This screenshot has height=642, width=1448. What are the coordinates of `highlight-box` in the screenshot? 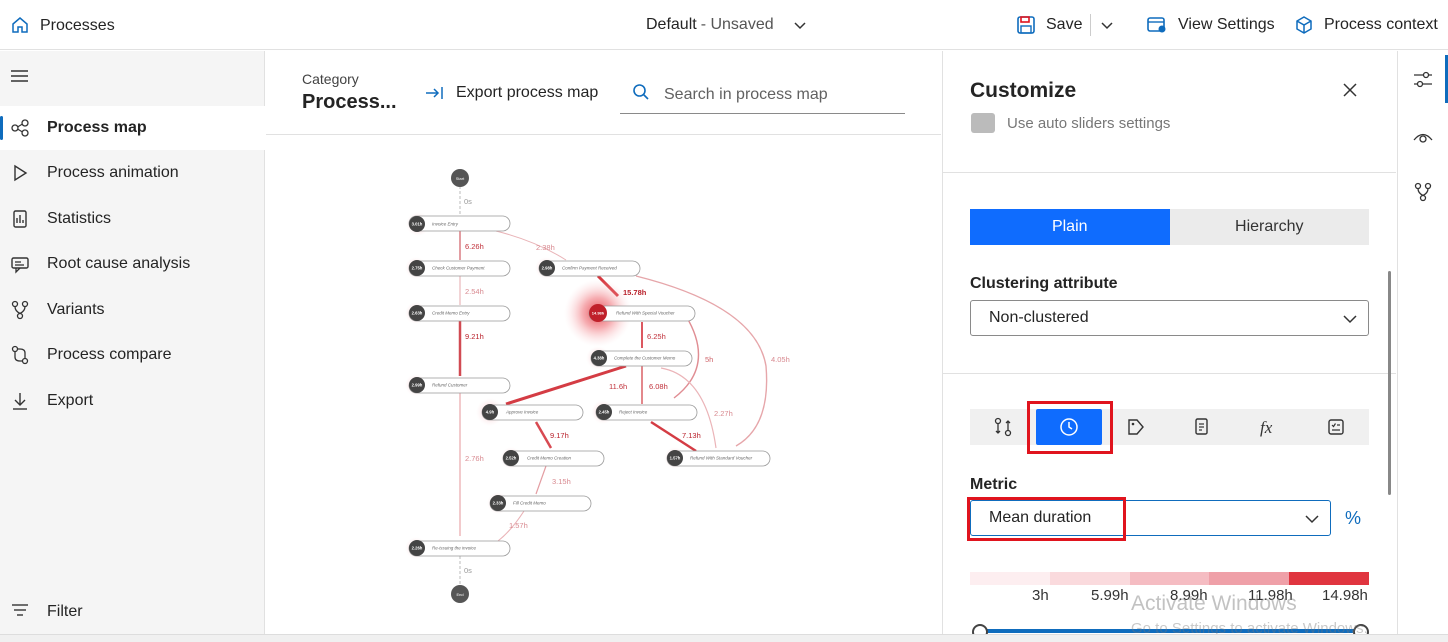 It's located at (1070, 427).